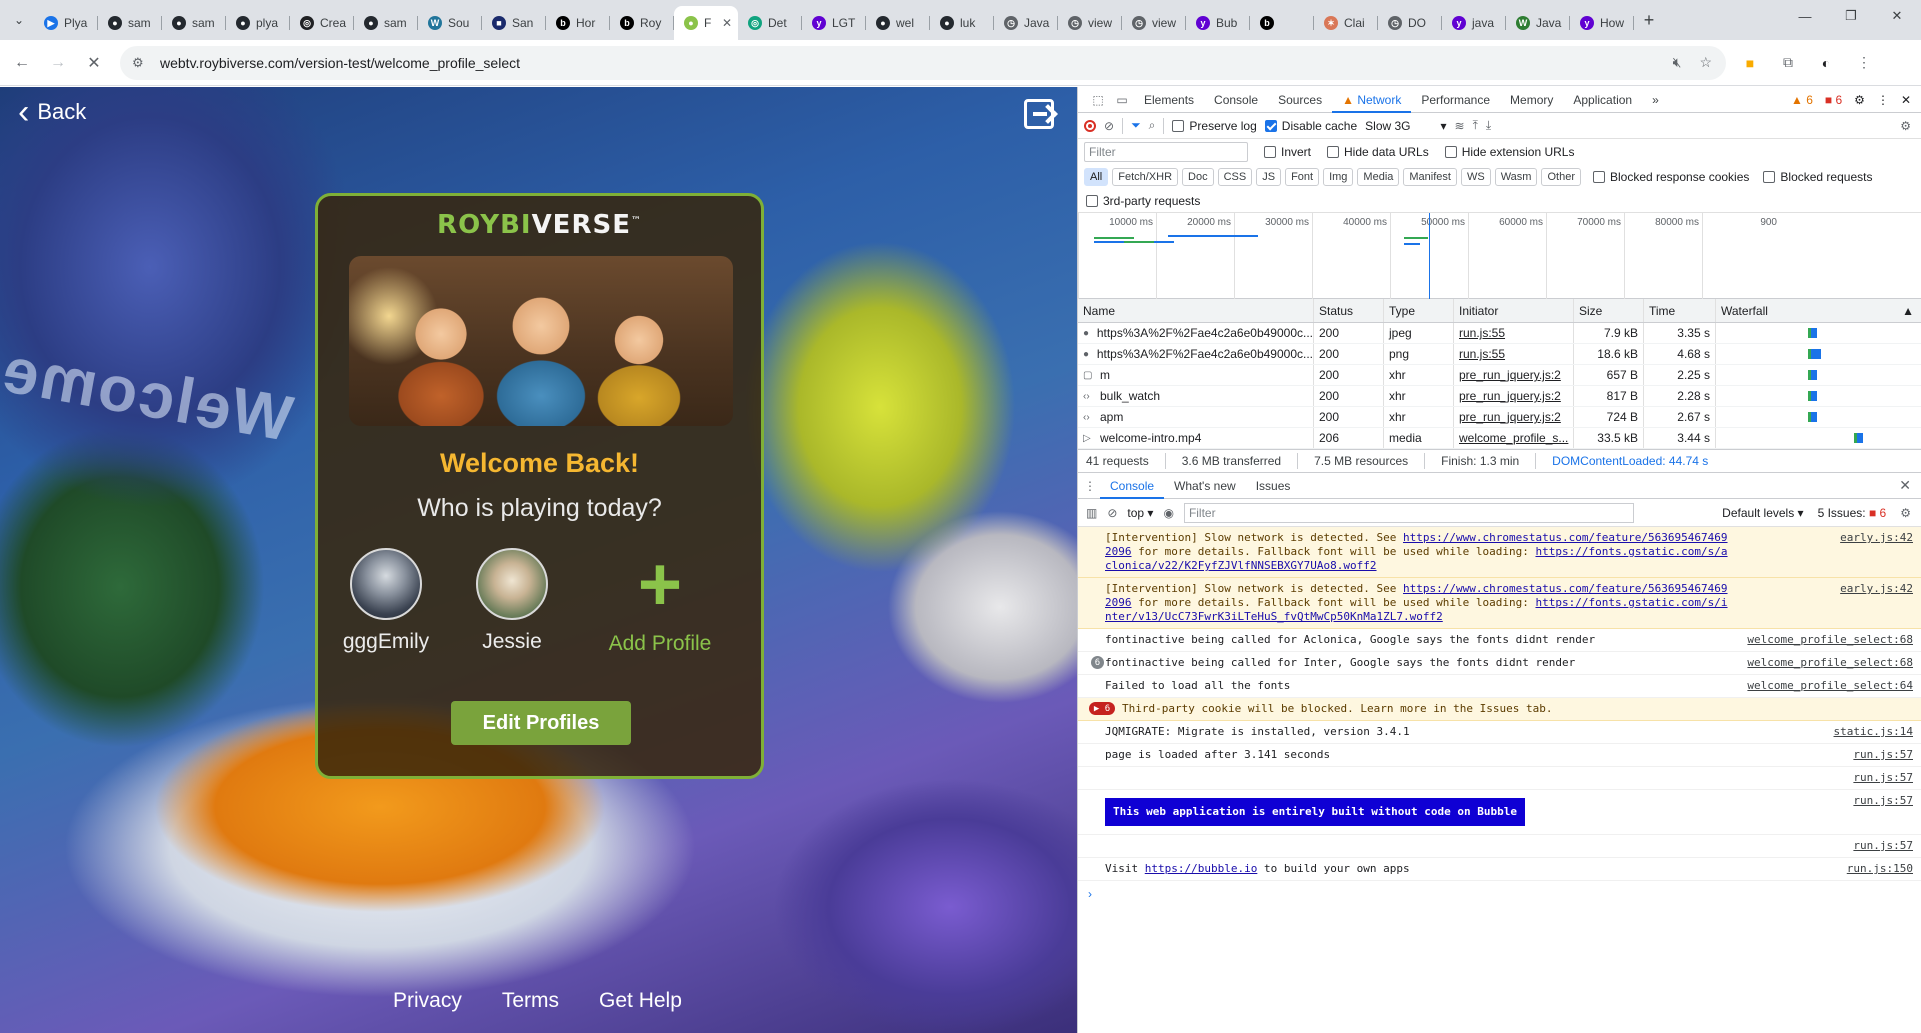 Image resolution: width=1921 pixels, height=1033 pixels. I want to click on back-arrow-icon: ←, so click(22, 63).